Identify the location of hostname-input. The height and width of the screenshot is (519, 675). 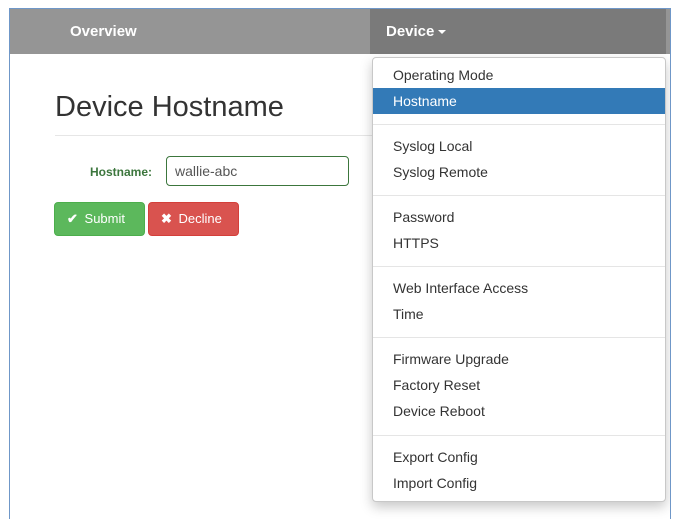
(257, 171).